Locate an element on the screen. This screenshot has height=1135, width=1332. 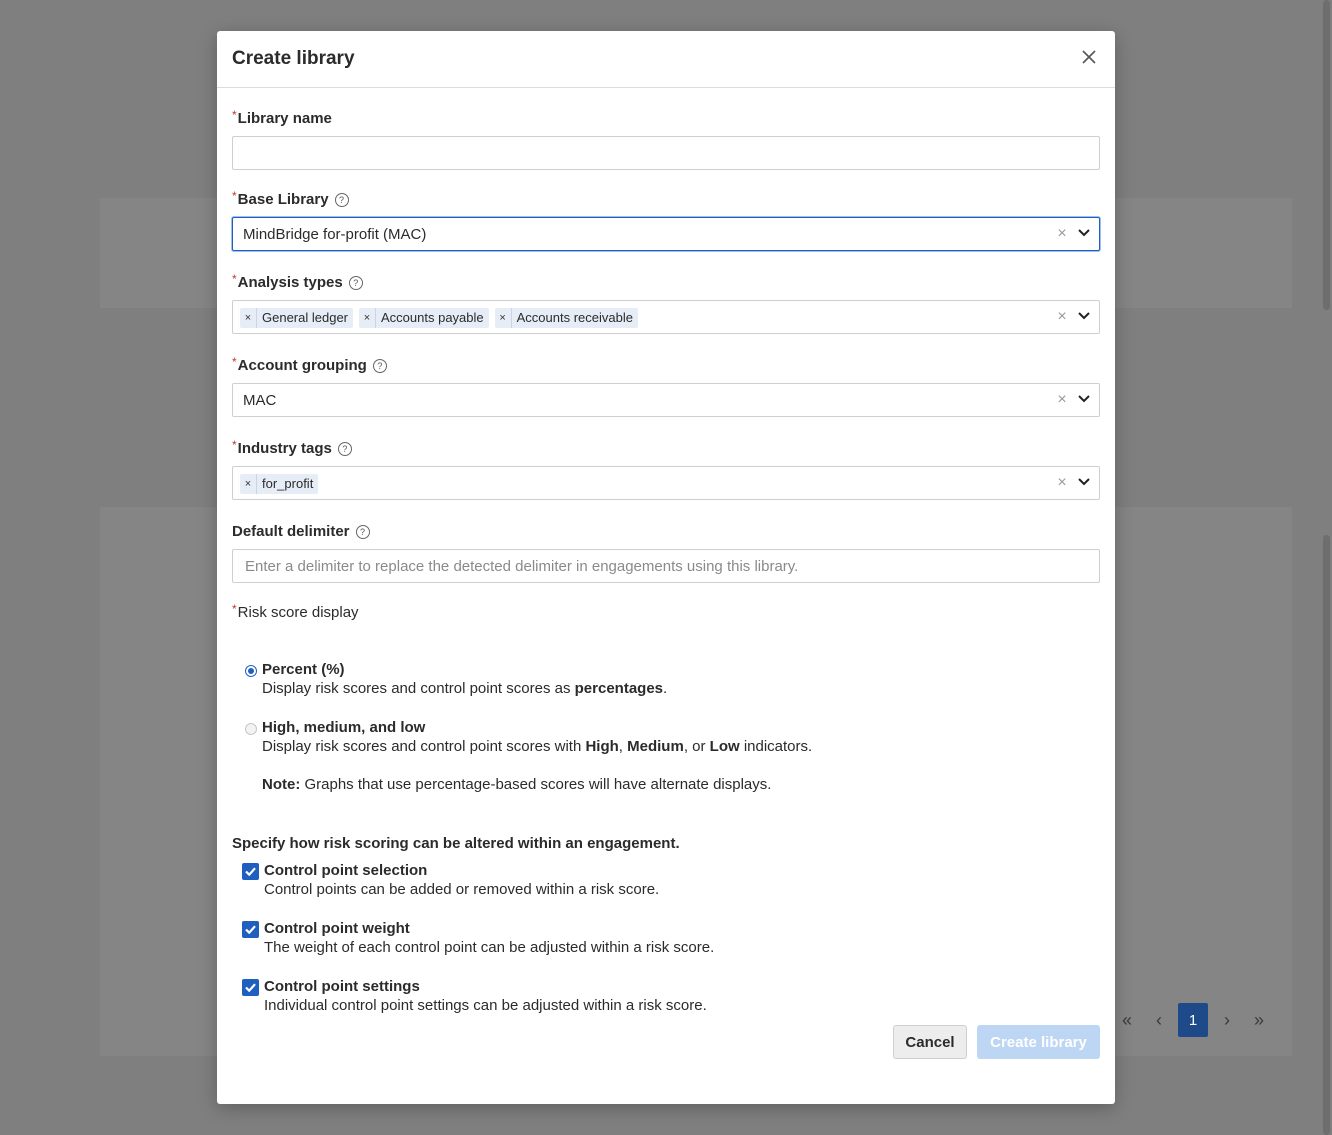
percent-option-title: Percent (%) is located at coordinates (303, 669).